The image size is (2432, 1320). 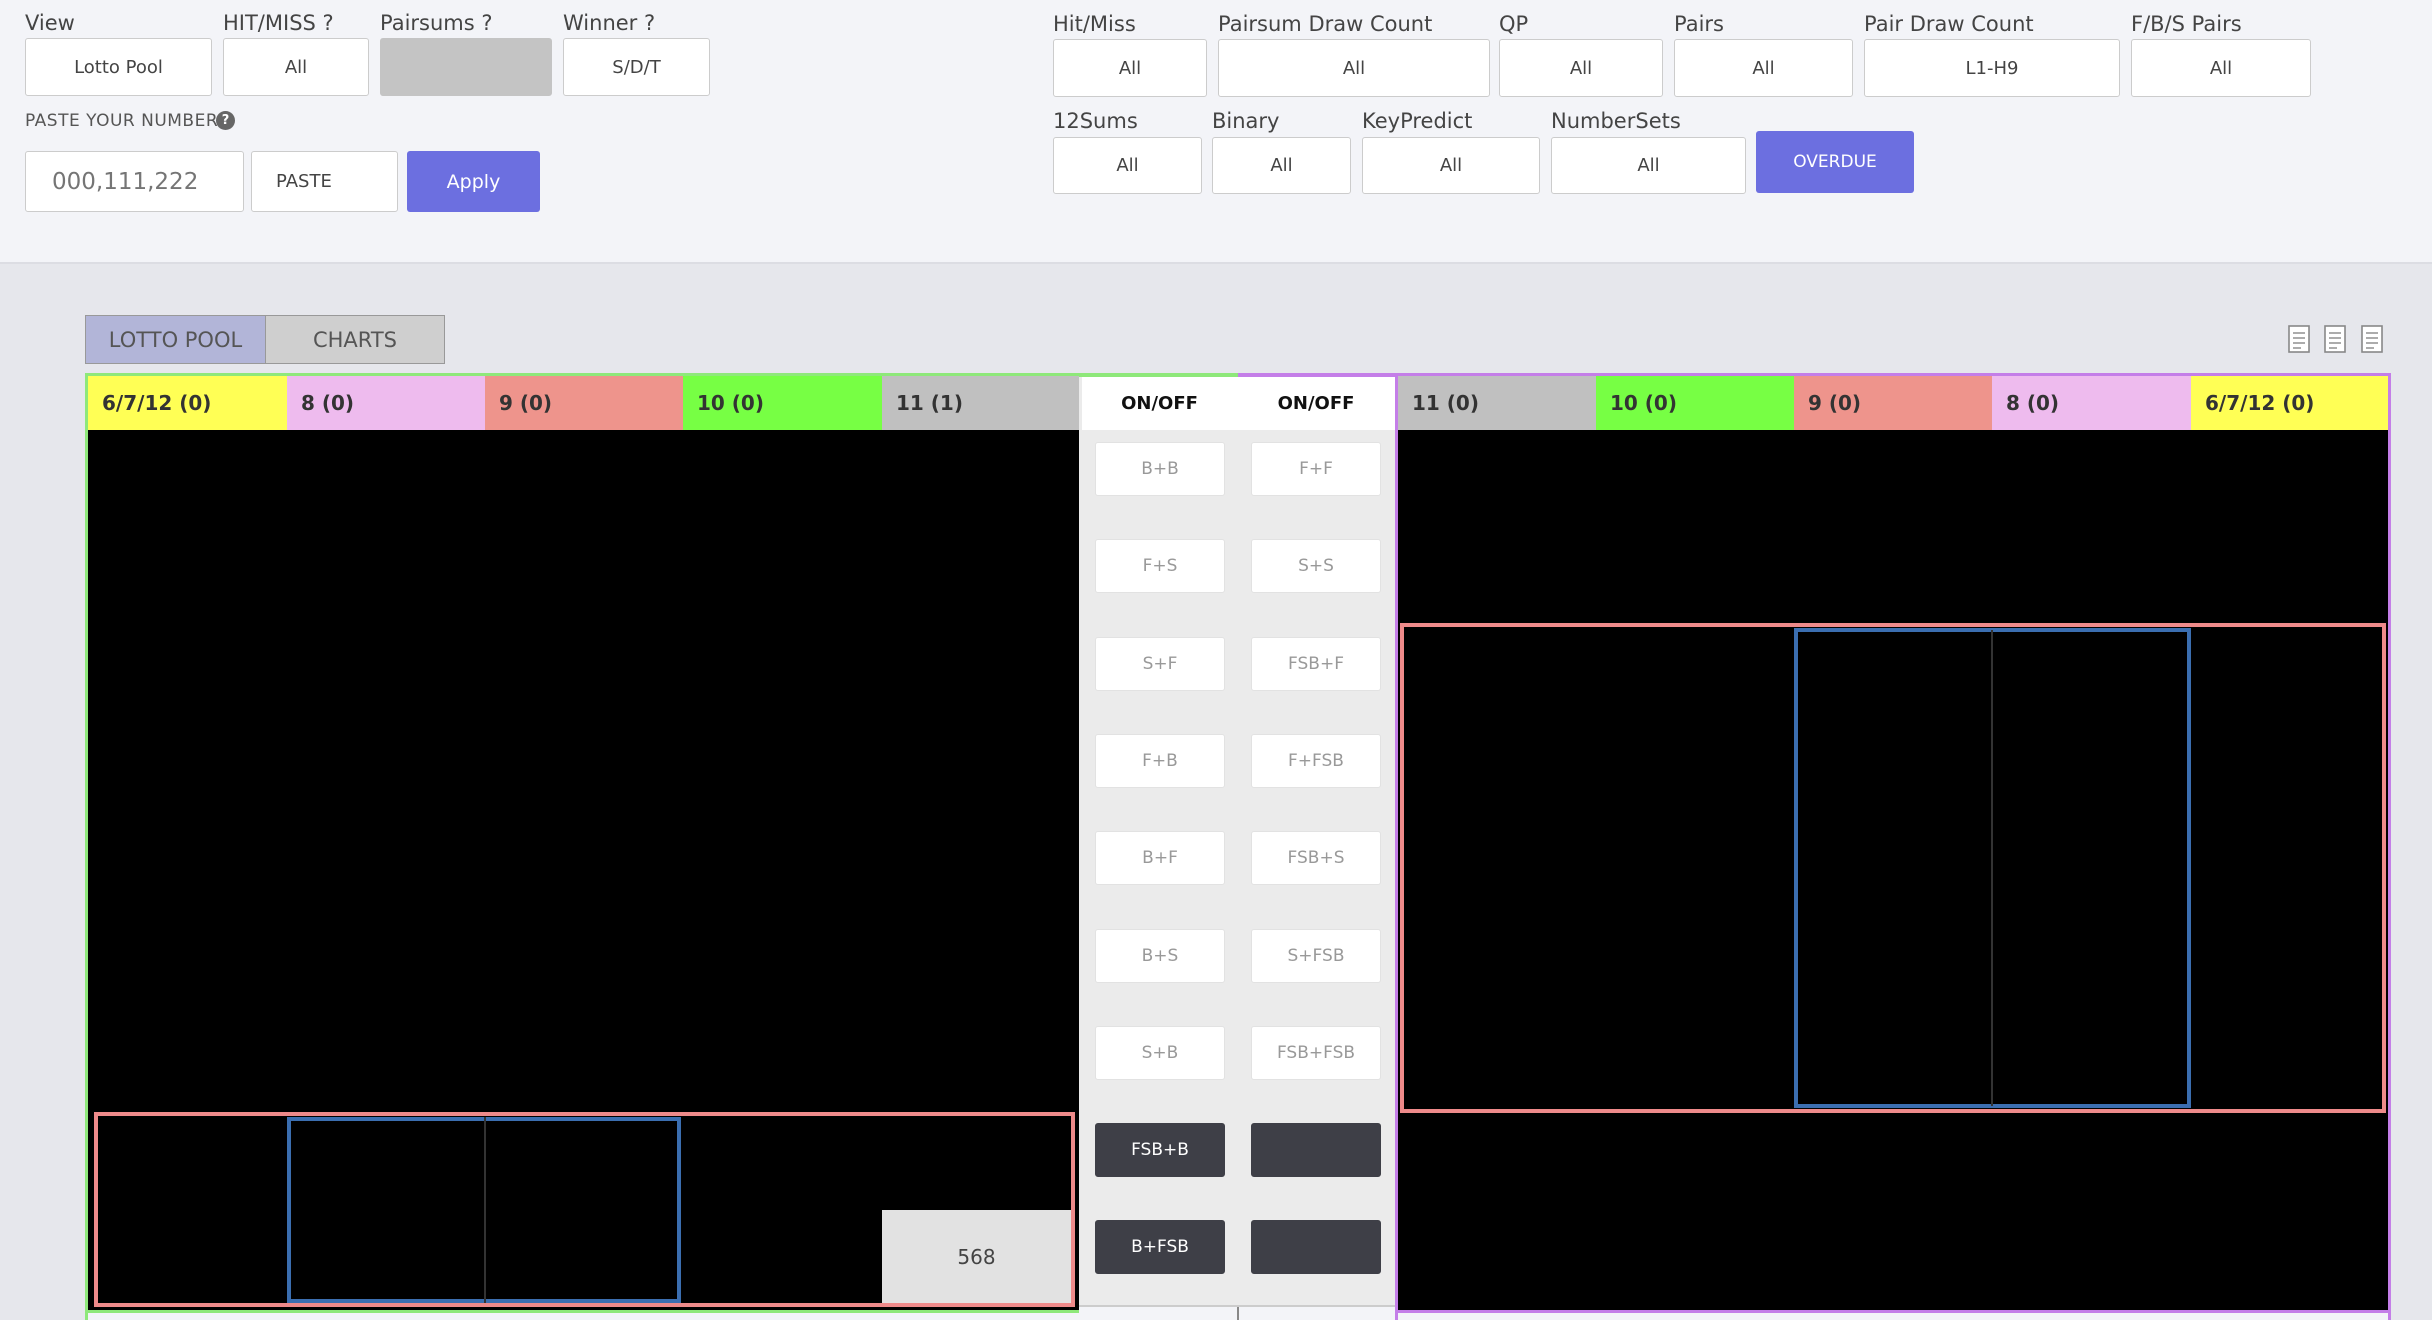 What do you see at coordinates (187, 403) in the screenshot?
I see `left-header-0: 6/7/12 (0)` at bounding box center [187, 403].